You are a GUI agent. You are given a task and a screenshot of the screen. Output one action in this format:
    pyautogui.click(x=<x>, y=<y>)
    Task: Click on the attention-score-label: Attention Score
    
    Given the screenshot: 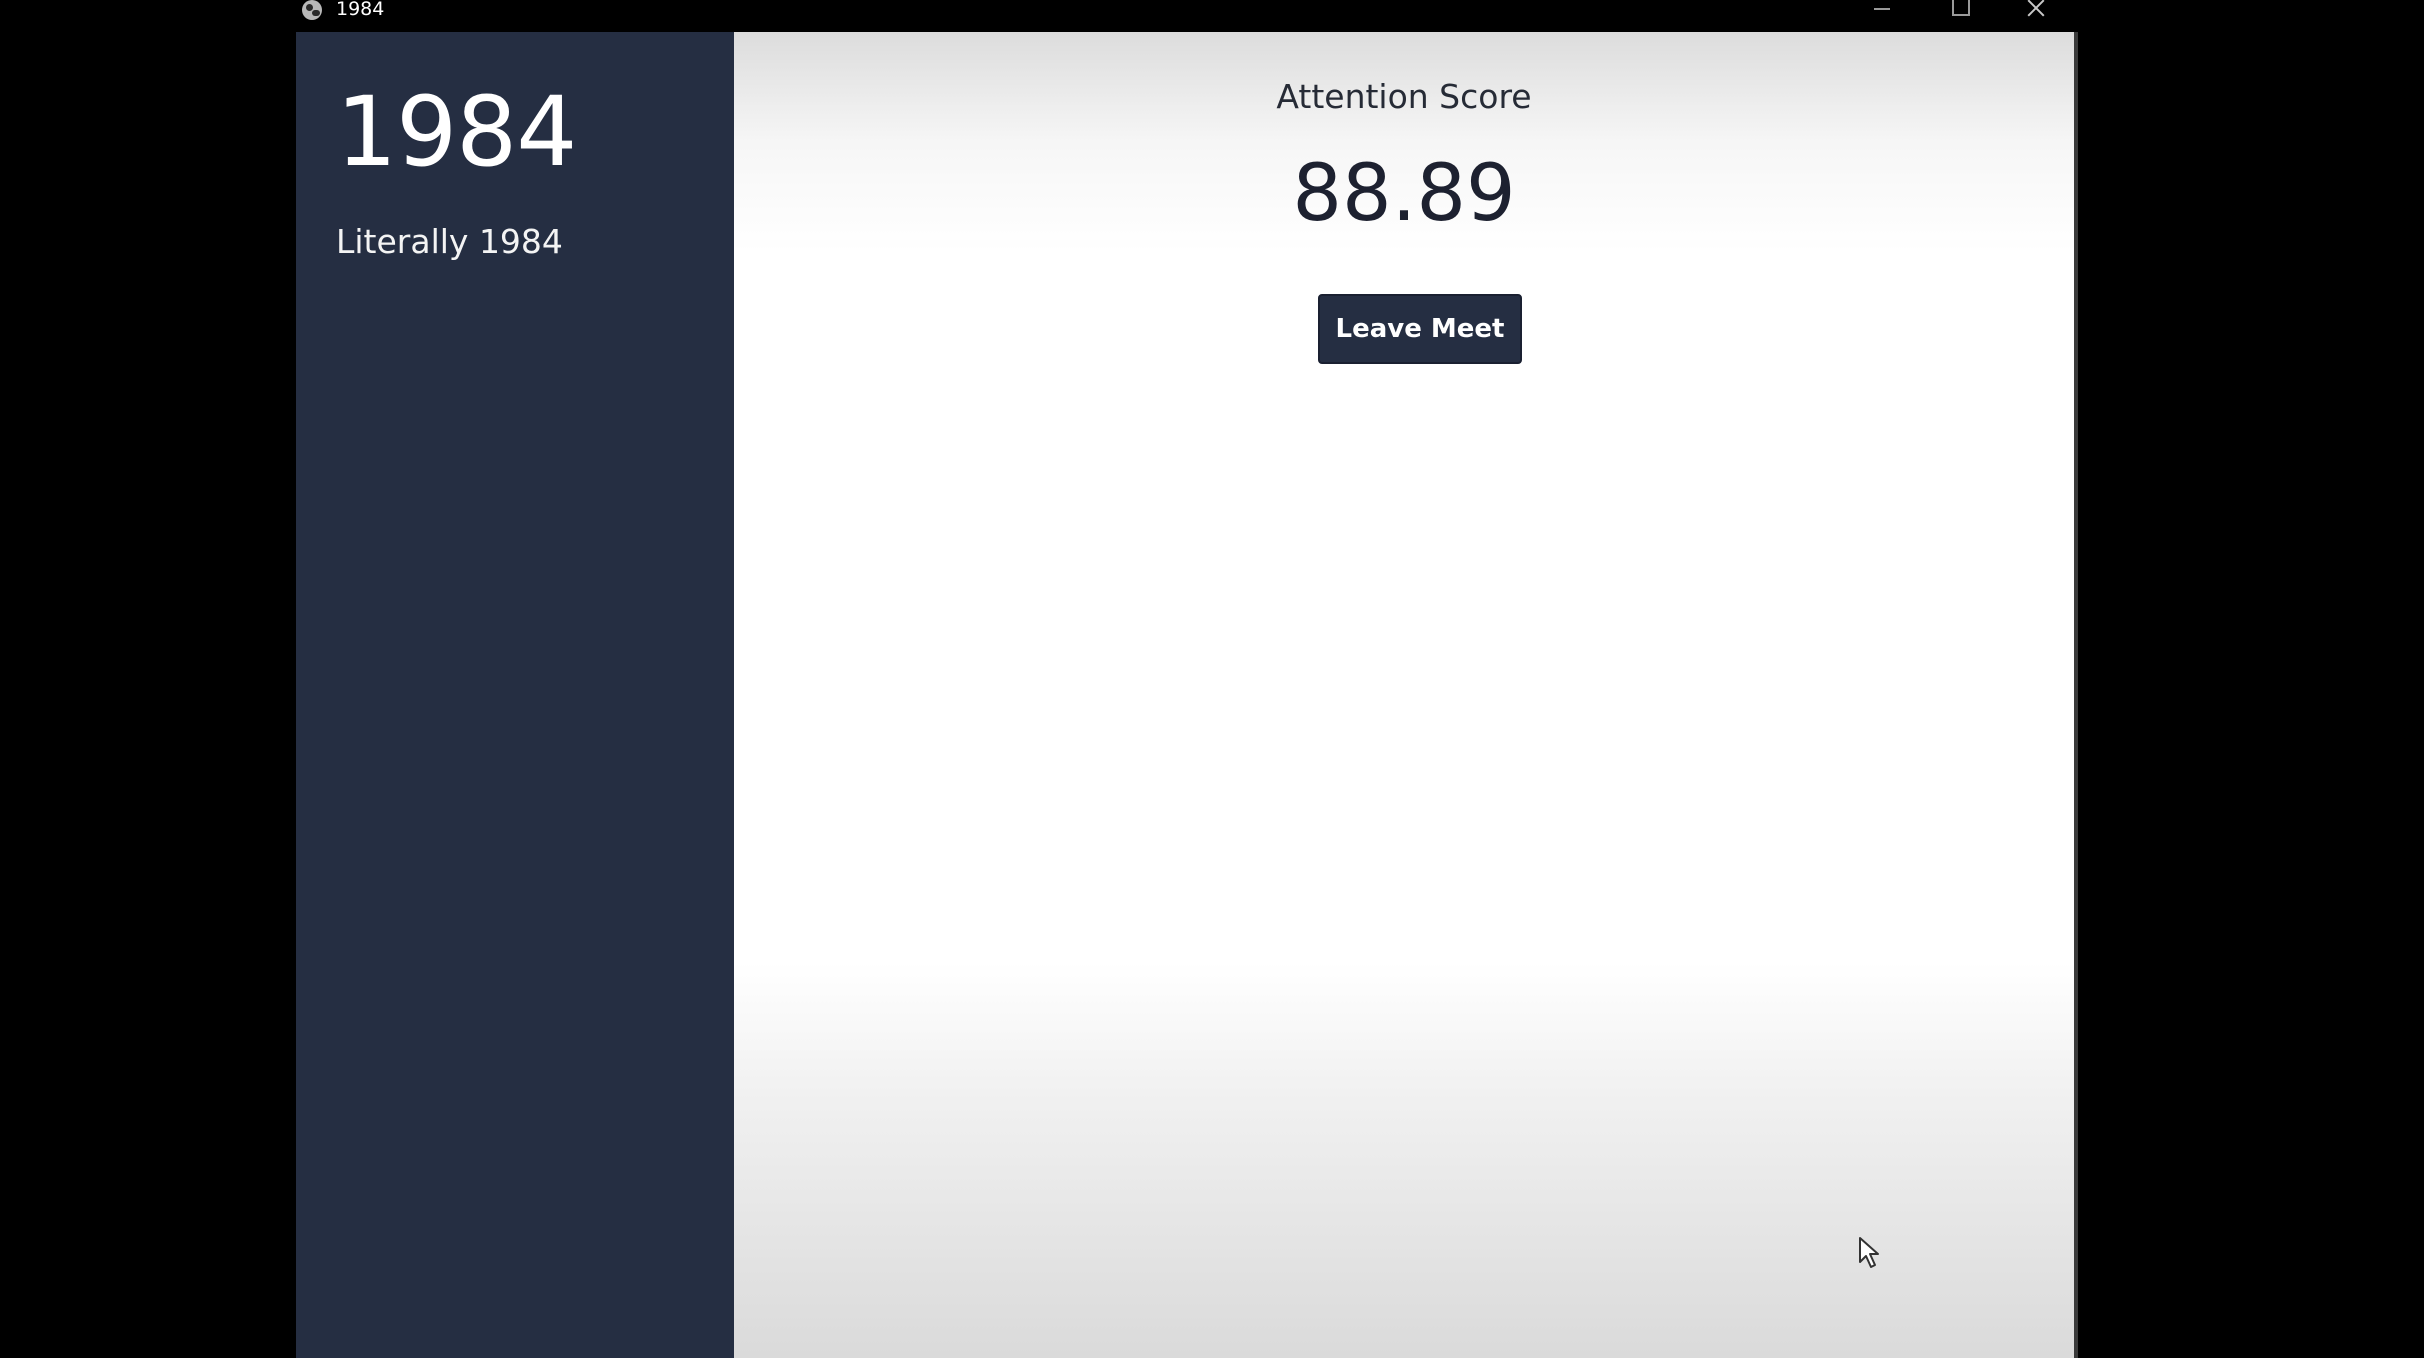 What is the action you would take?
    pyautogui.click(x=1404, y=96)
    